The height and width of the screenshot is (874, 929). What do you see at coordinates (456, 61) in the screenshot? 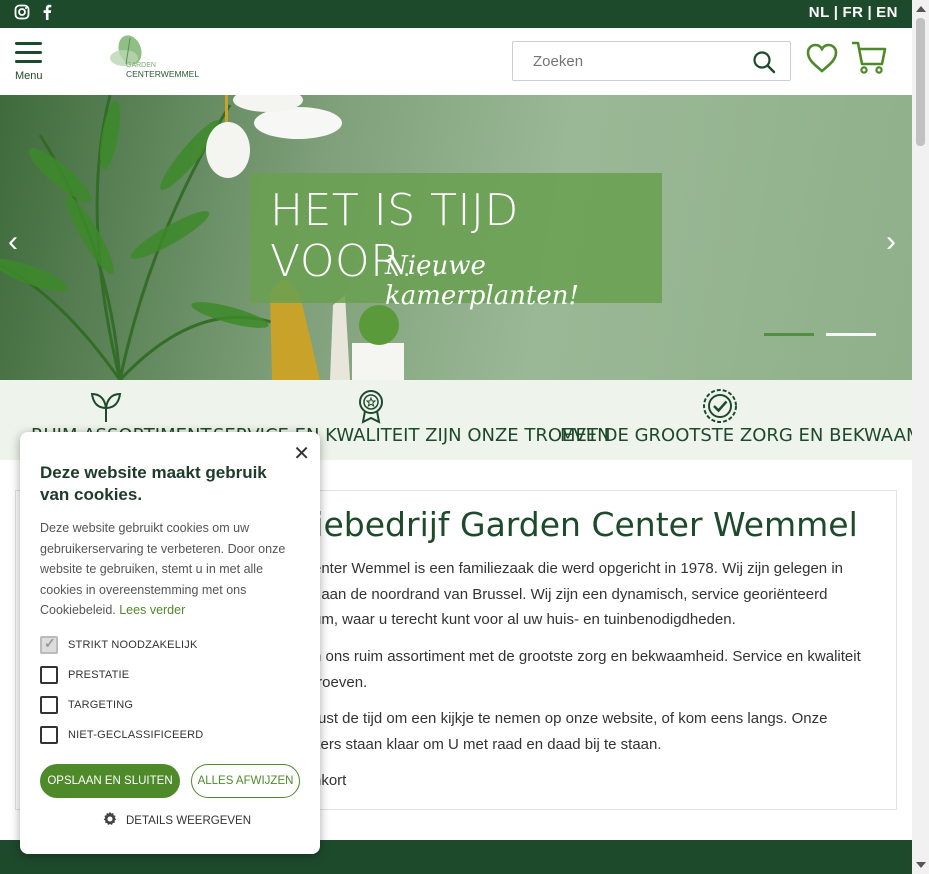
I see `site-header: Menu GARDEN CENTERWEMMEL` at bounding box center [456, 61].